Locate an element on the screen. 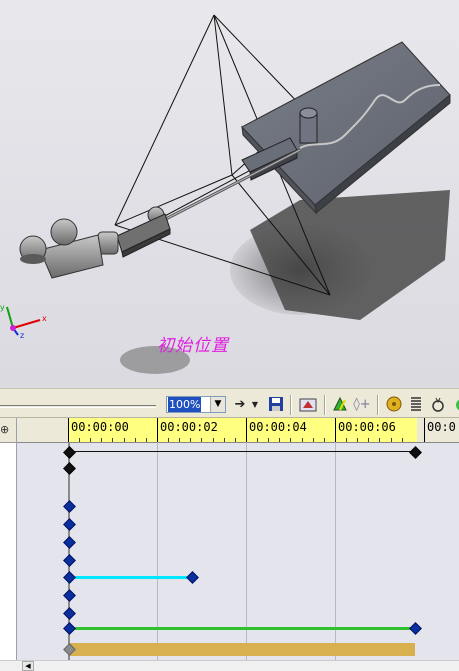 The height and width of the screenshot is (671, 459). zoom-value: 100% is located at coordinates (185, 404).